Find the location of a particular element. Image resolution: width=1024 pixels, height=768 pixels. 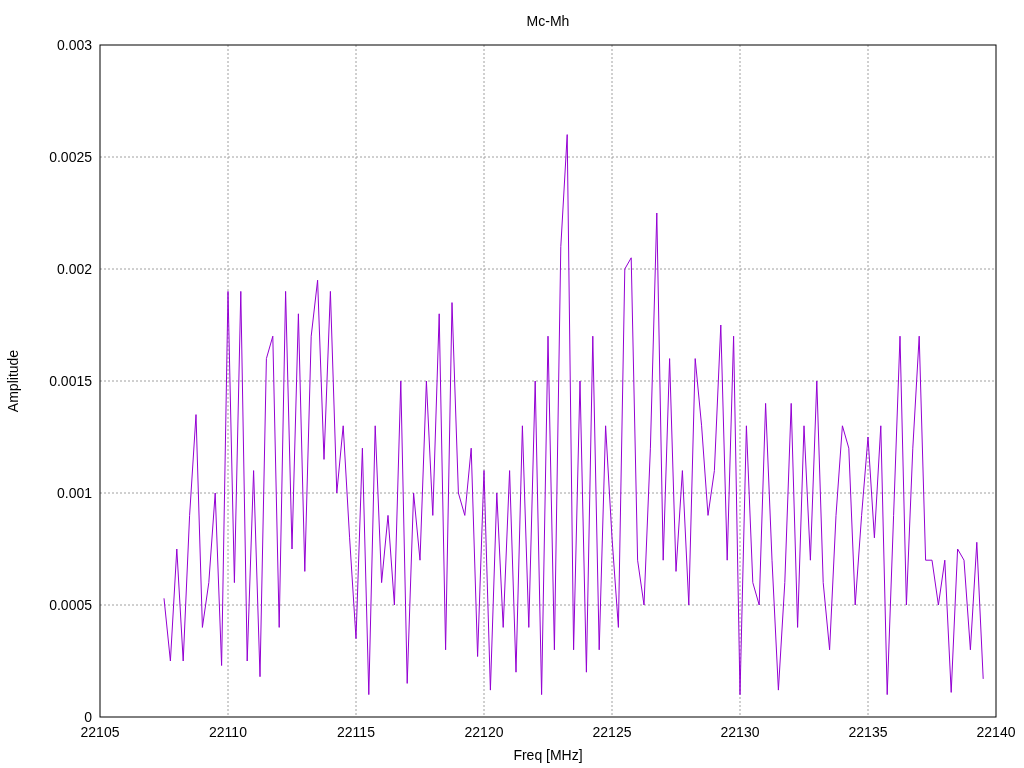

tick-label: 0.0025 is located at coordinates (70, 157).